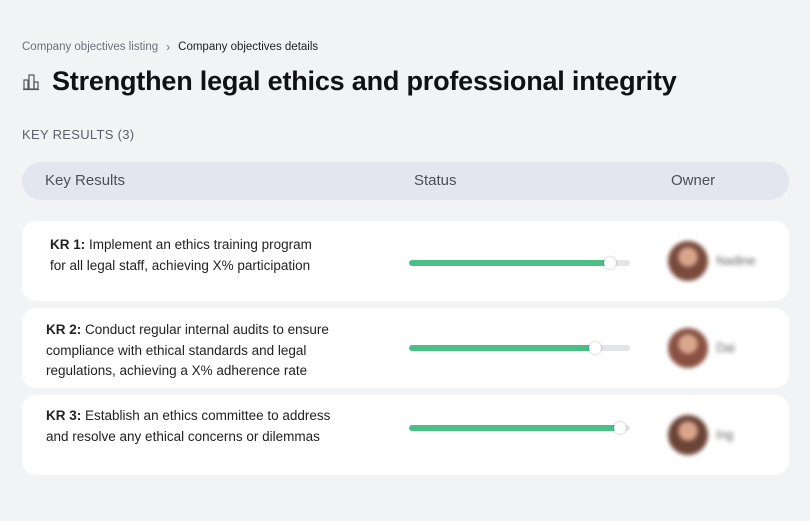  Describe the element at coordinates (85, 180) in the screenshot. I see `column-header-key-results: Key Results` at that location.